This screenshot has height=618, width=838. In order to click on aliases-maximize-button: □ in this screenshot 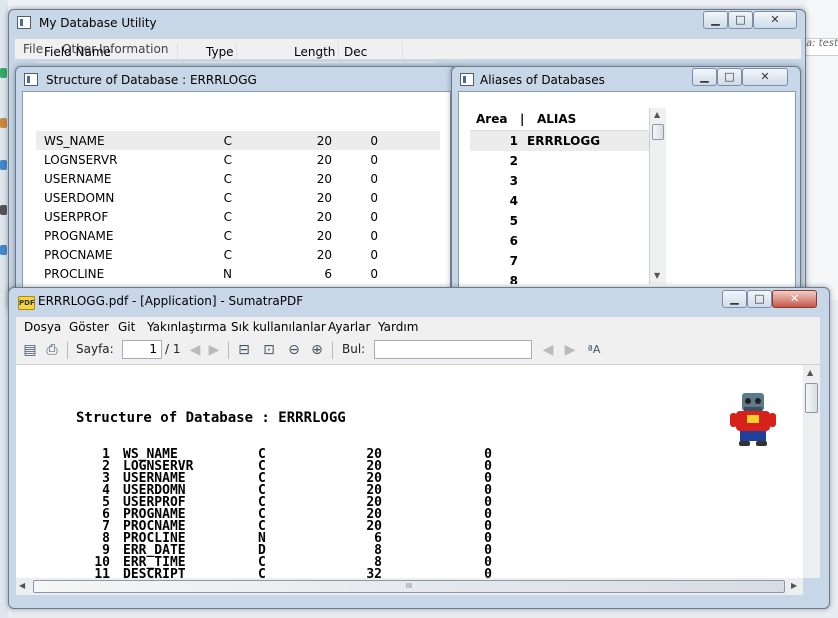, I will do `click(729, 77)`.